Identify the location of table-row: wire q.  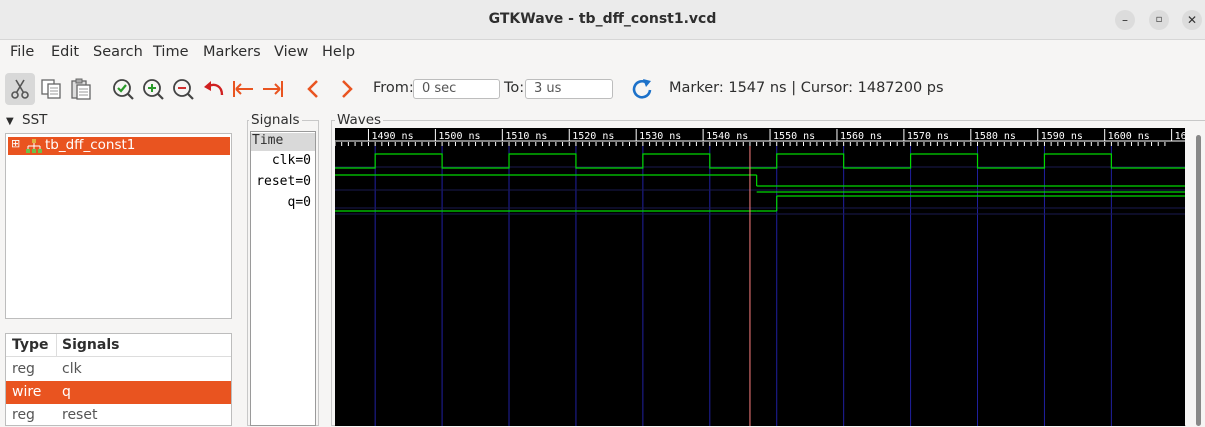
(118, 392).